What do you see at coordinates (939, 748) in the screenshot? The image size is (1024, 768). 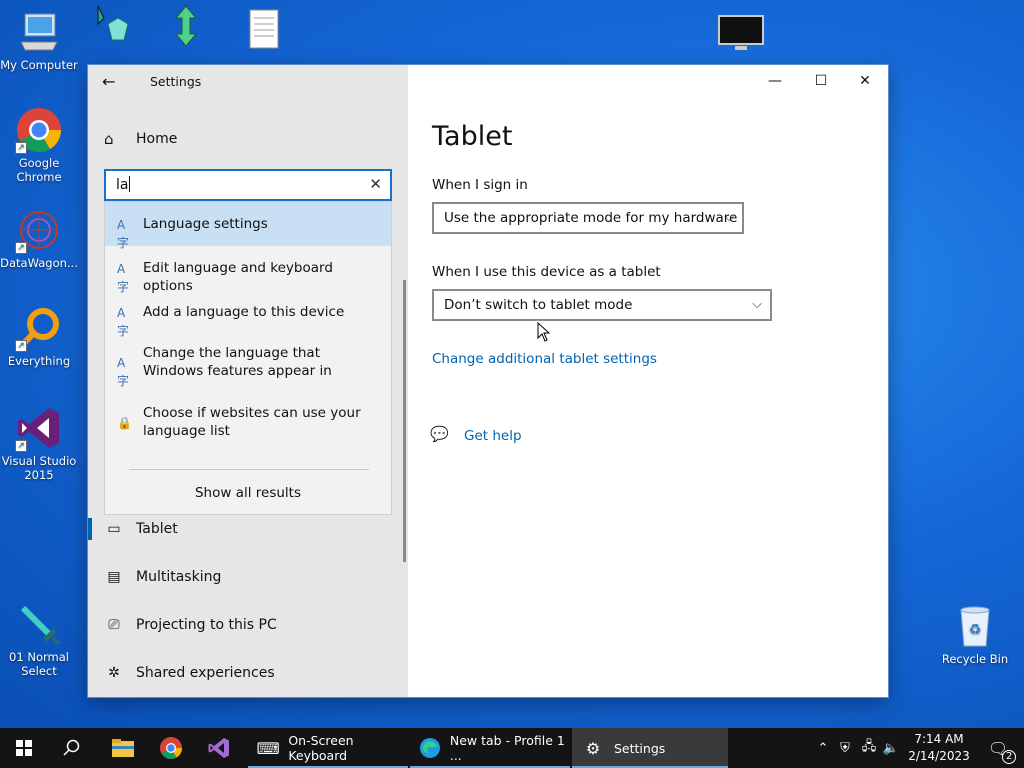 I see `taskbar-clock: 7:14 AM 2/14/2023` at bounding box center [939, 748].